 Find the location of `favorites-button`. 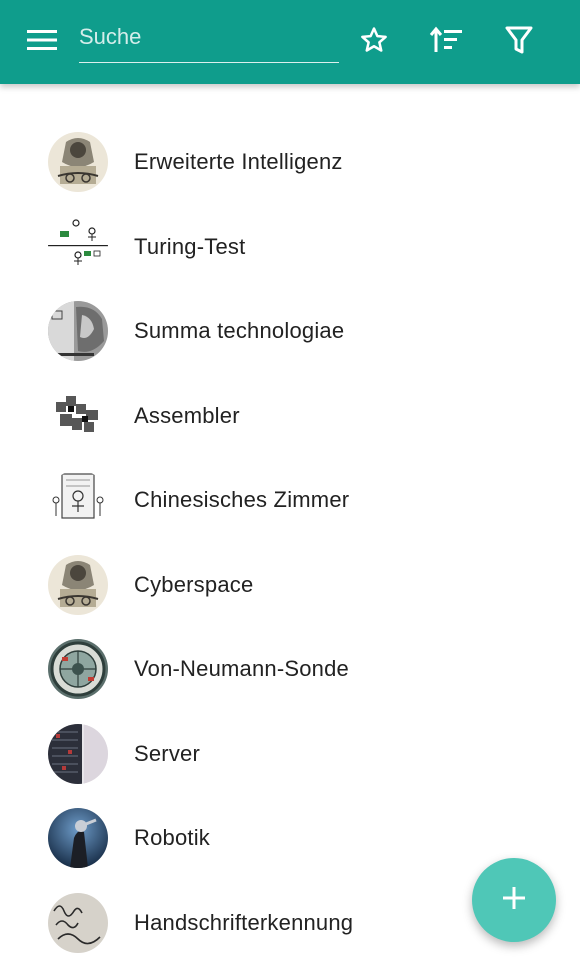

favorites-button is located at coordinates (374, 42).